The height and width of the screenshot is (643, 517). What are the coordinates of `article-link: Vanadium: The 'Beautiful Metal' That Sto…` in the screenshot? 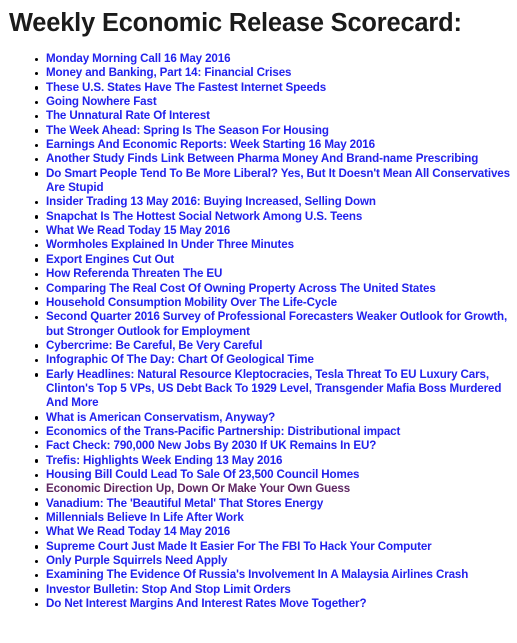 It's located at (184, 503).